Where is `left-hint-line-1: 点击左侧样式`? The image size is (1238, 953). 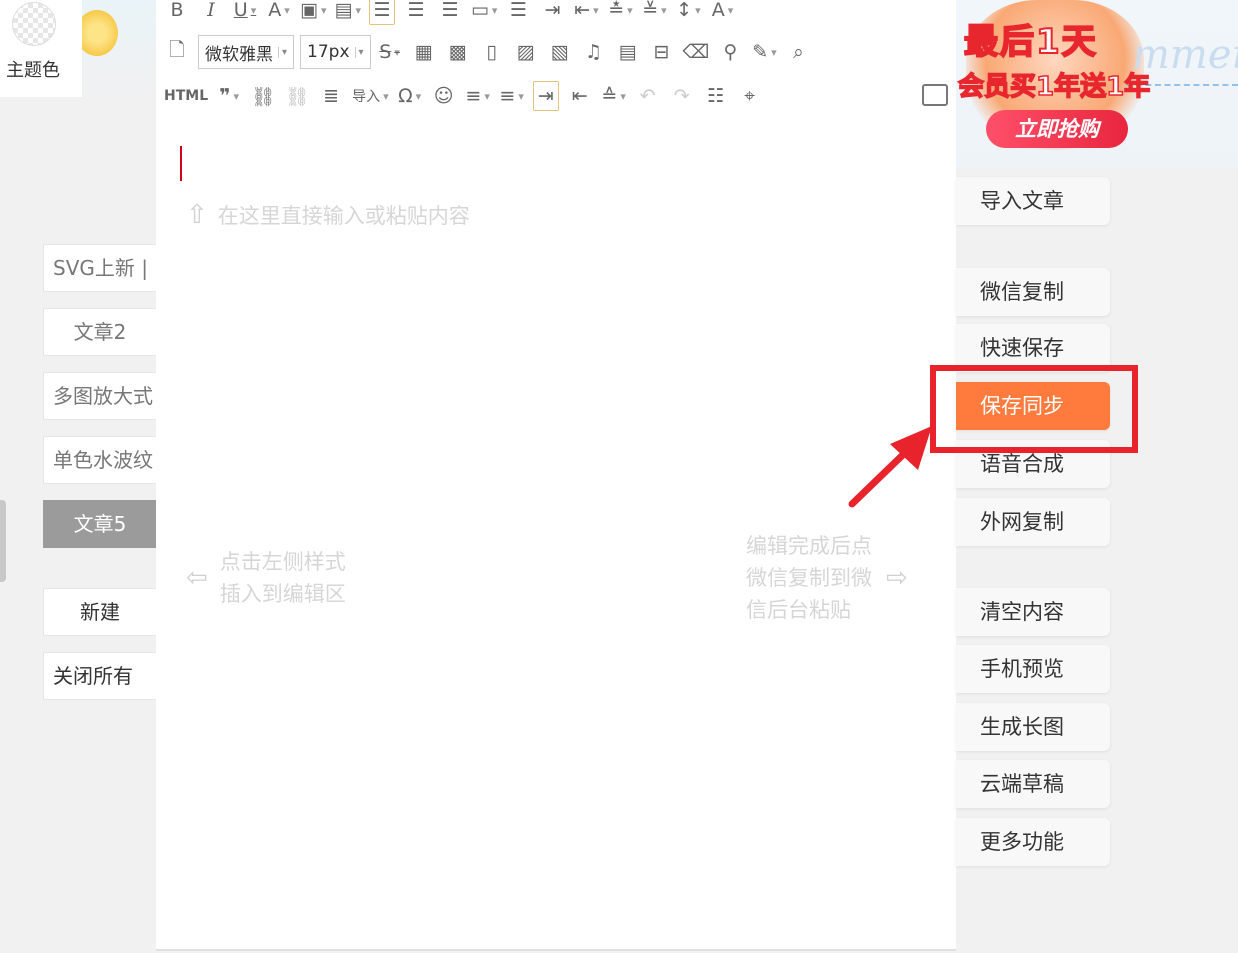 left-hint-line-1: 点击左侧样式 is located at coordinates (282, 562).